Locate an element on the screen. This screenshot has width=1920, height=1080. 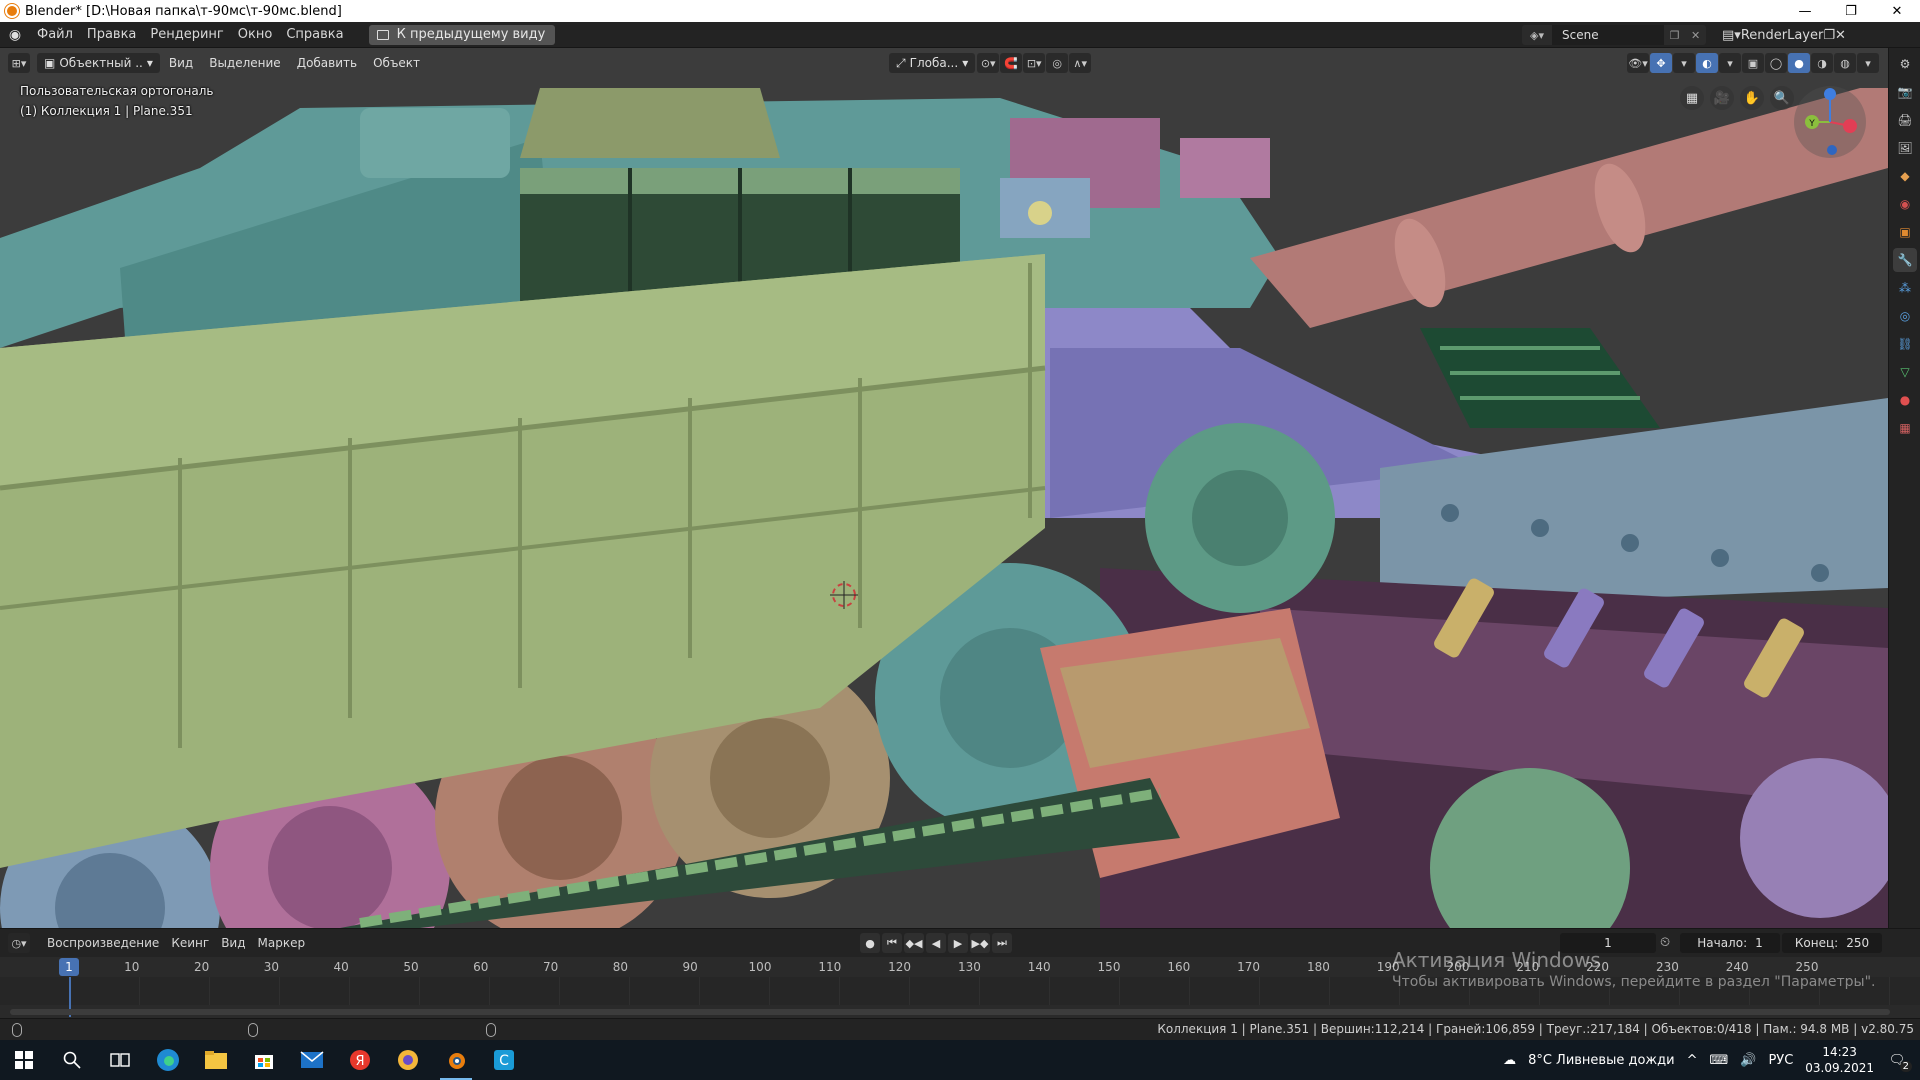
shading-rendered-icon: ◍ is located at coordinates (1845, 63).